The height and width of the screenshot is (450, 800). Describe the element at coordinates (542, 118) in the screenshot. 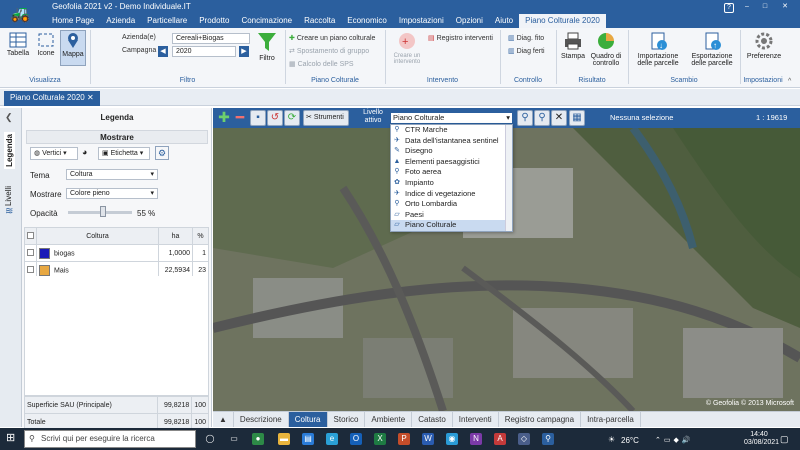

I see `search-icon: ⚲` at that location.